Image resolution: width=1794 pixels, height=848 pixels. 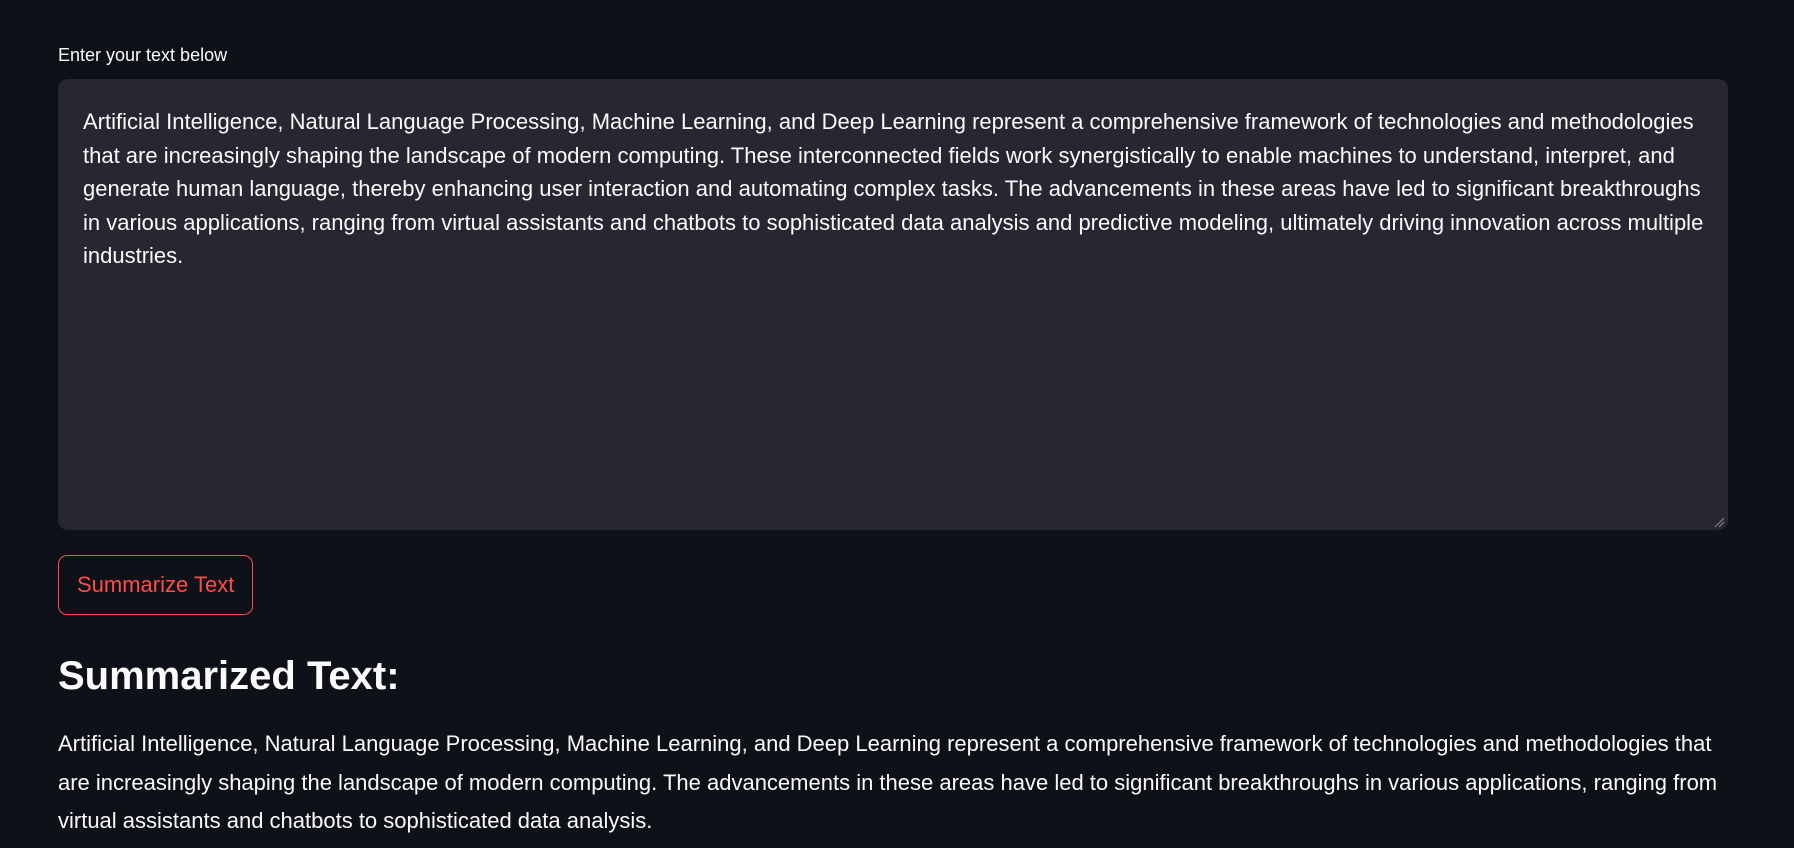 What do you see at coordinates (229, 676) in the screenshot?
I see `summarized-text-heading: Summarized Text:` at bounding box center [229, 676].